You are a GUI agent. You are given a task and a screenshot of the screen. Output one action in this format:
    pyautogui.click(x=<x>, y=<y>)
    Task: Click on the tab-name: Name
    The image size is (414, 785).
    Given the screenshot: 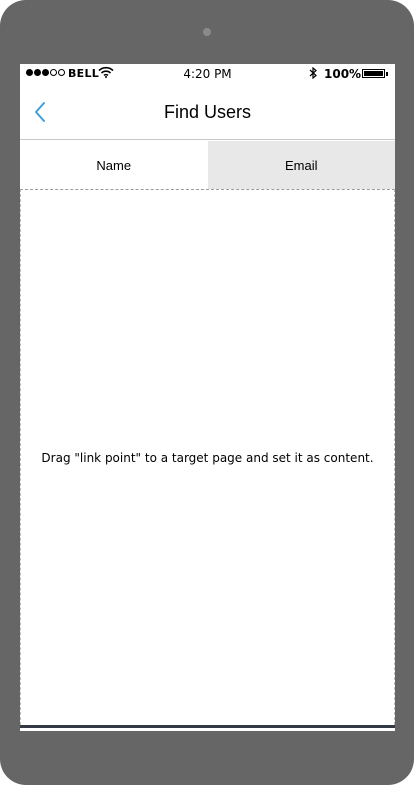 What is the action you would take?
    pyautogui.click(x=114, y=165)
    